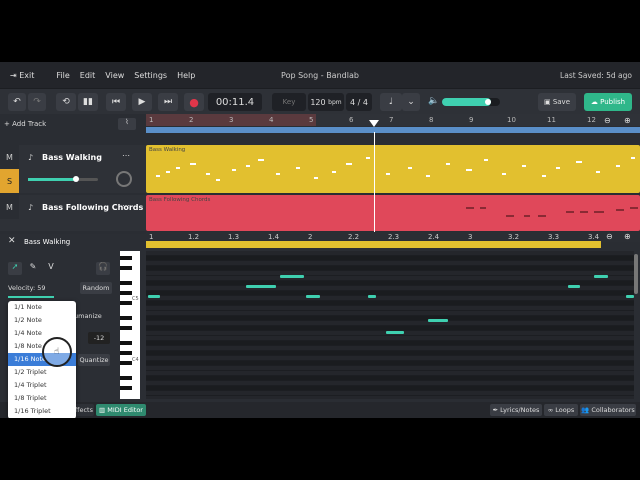 The width and height of the screenshot is (640, 480). What do you see at coordinates (73, 169) in the screenshot?
I see `track-header-bass-walking: M S ♪ Bass Walking ⋯` at bounding box center [73, 169].